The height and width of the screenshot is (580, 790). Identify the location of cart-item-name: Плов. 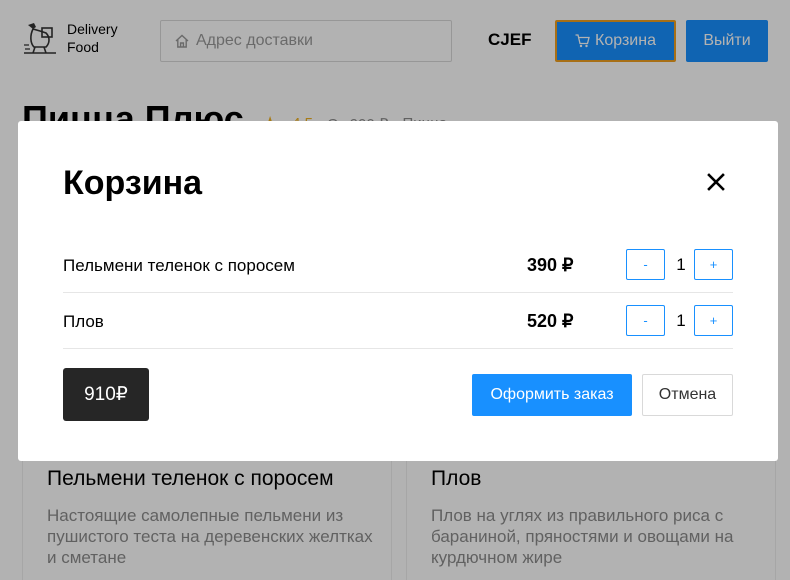
(83, 321).